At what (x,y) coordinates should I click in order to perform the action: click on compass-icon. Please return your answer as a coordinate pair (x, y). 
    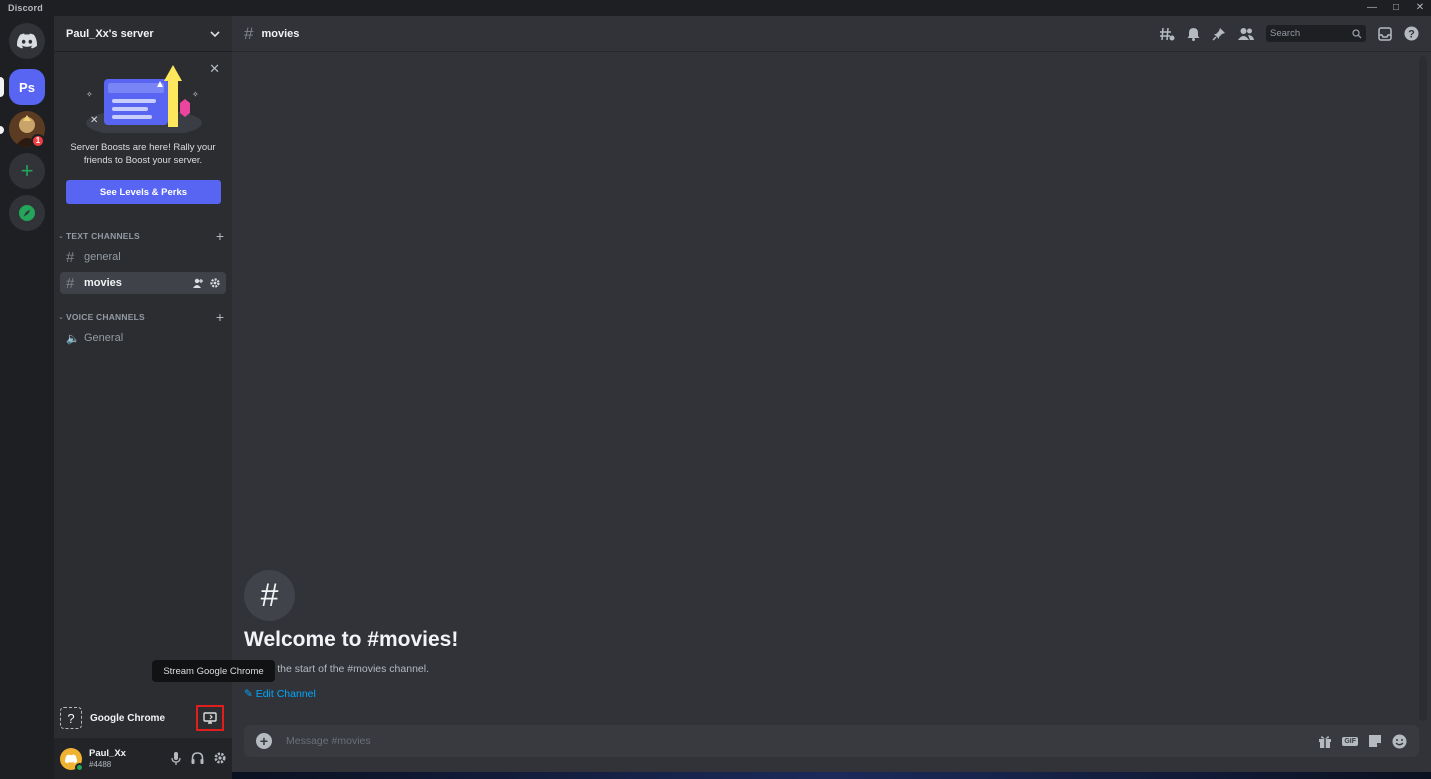
    Looking at the image, I should click on (27, 213).